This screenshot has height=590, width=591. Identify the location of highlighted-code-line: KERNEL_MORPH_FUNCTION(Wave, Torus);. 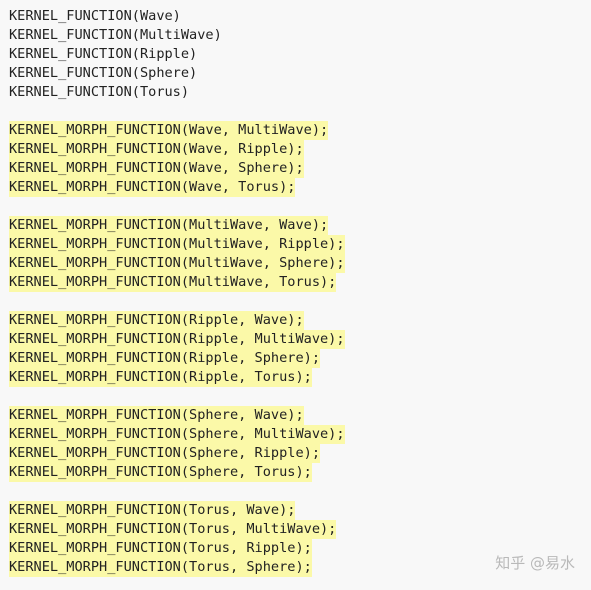
(300, 187).